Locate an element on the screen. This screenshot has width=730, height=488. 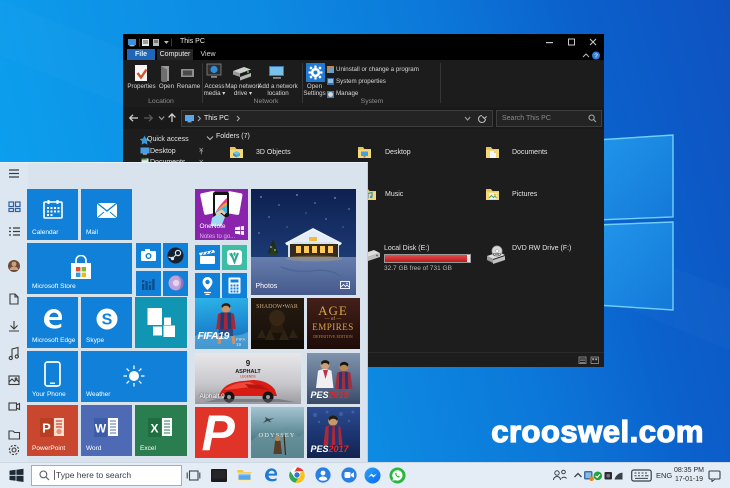
svg-text: SHADOW•WAR is located at coordinates (277, 307).